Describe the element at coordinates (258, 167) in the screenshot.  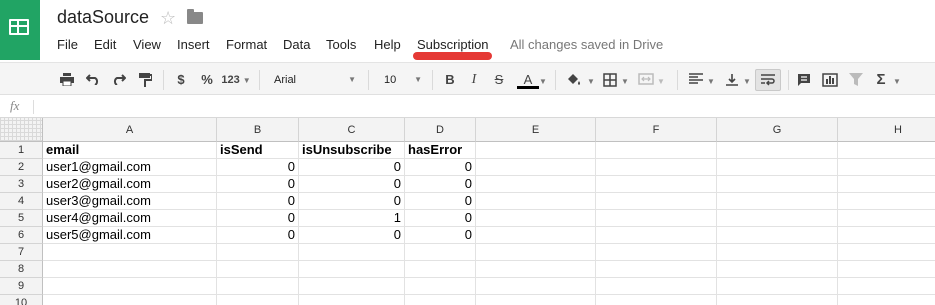
I see `cell-b2: 0` at that location.